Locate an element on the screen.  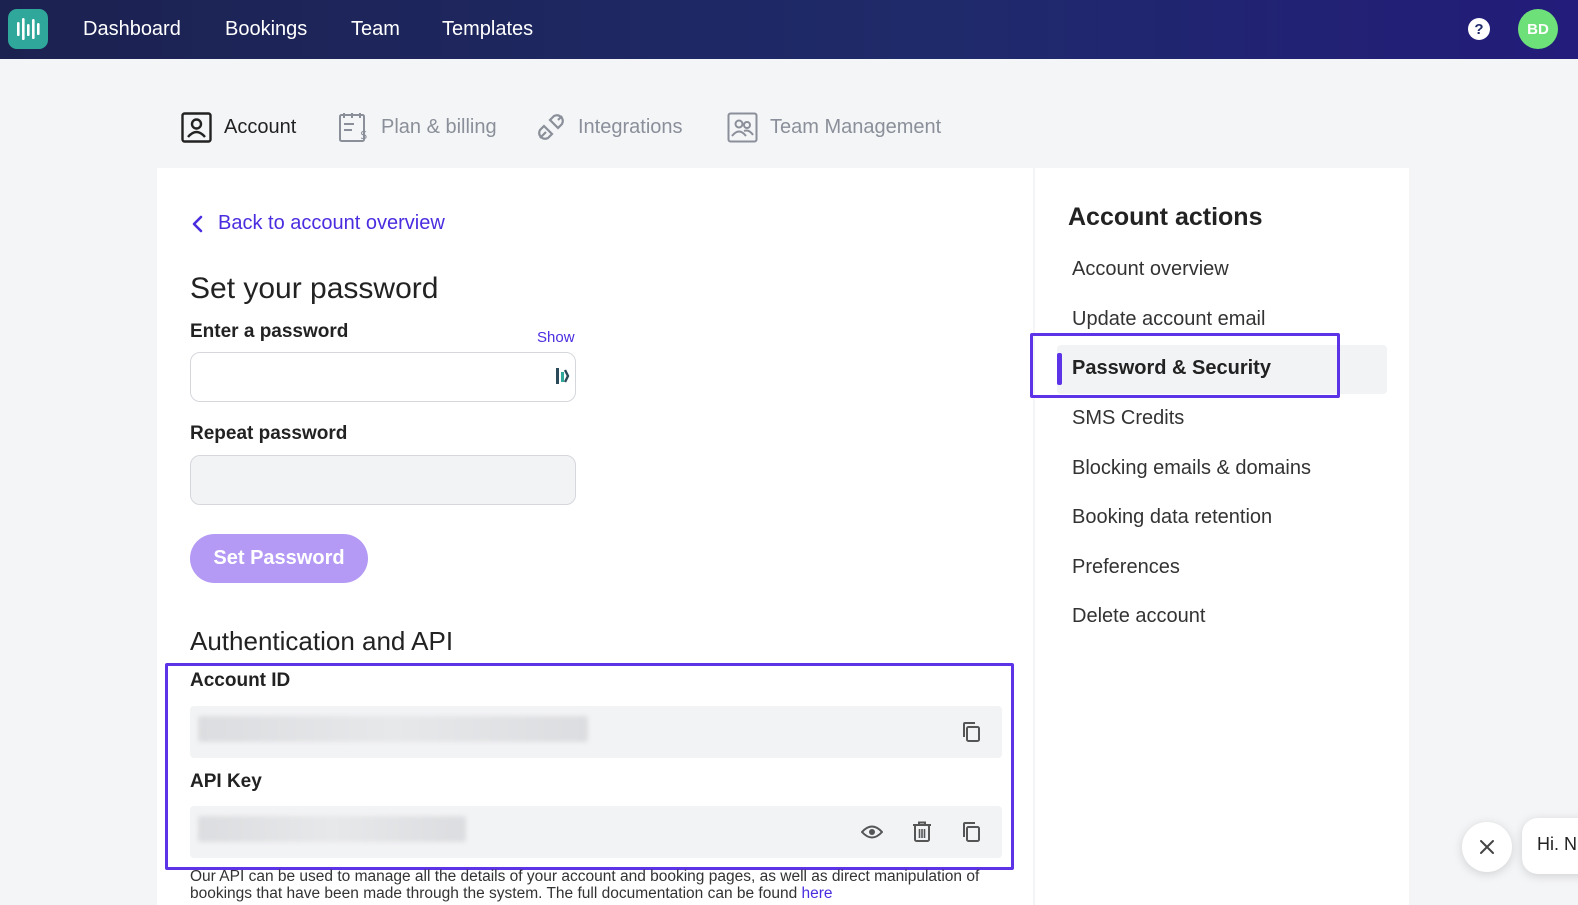
nav-bookings: Bookings is located at coordinates (266, 29).